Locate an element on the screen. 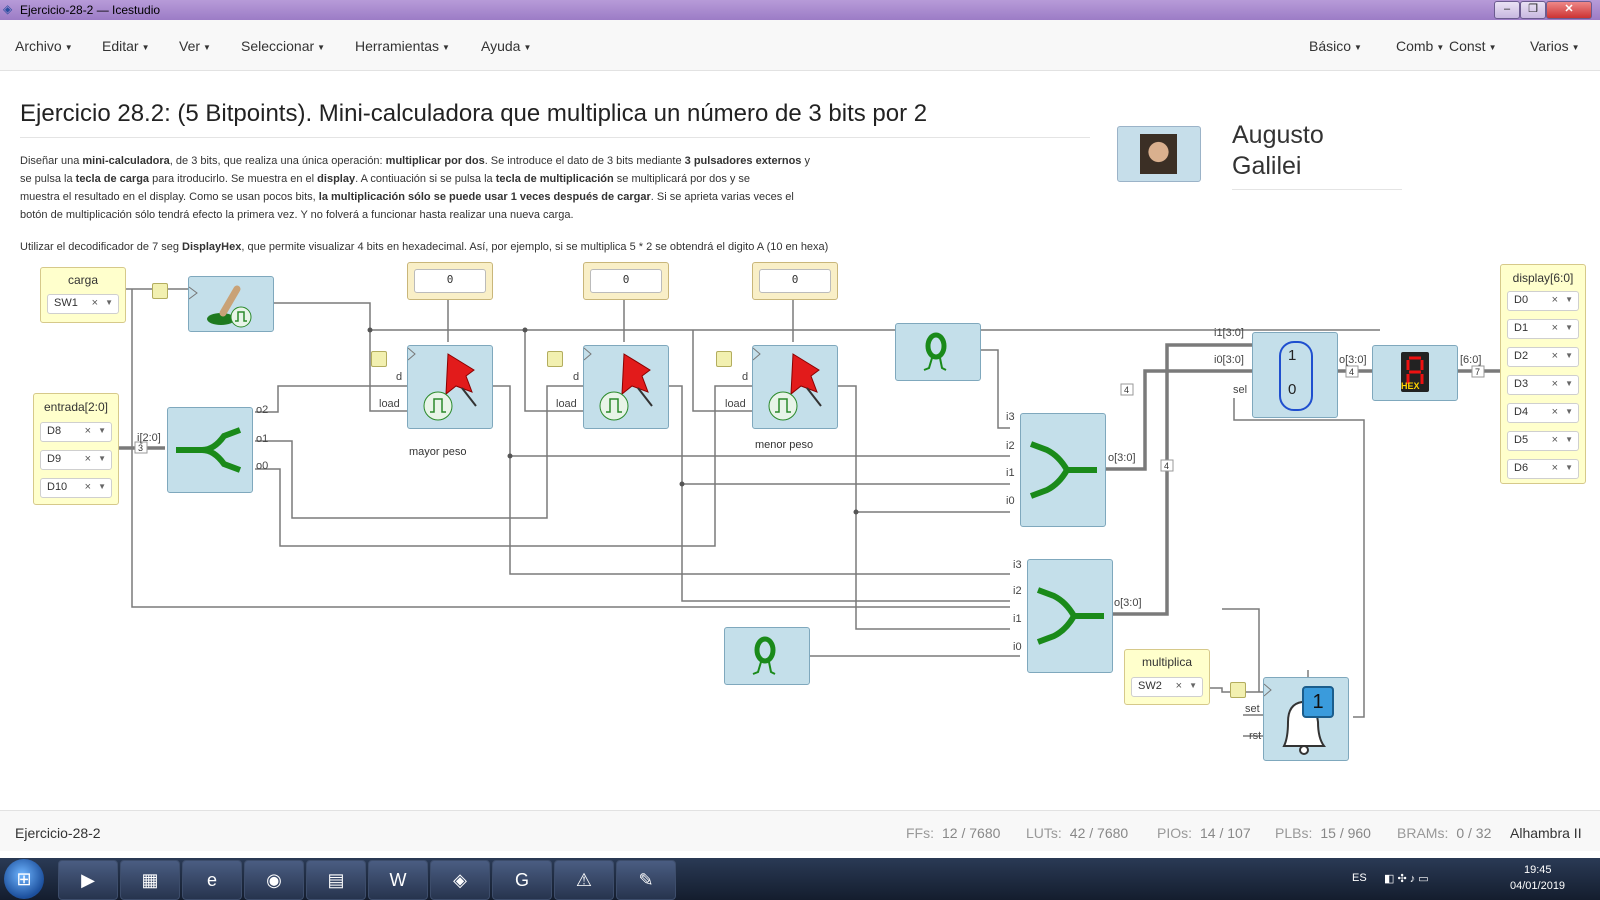 The image size is (1600, 900). multiplica-input-block: multiplica SW2 × ▼ is located at coordinates (1167, 677).